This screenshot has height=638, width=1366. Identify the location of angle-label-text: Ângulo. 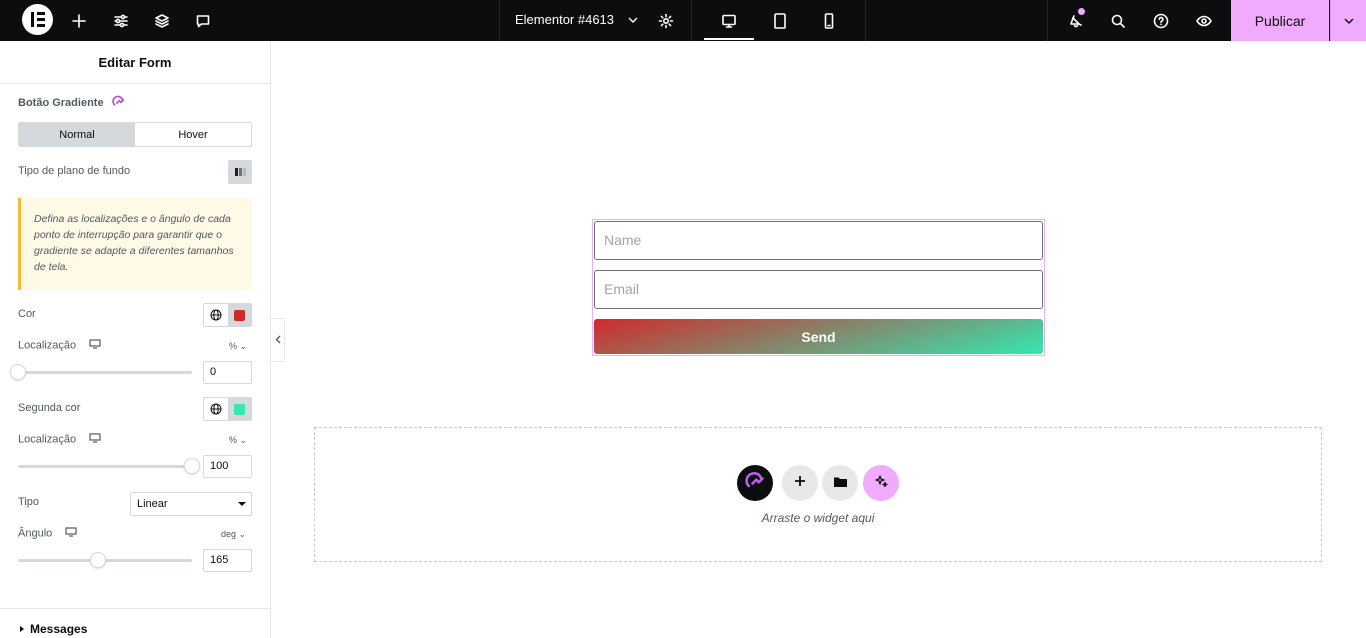
(35, 533).